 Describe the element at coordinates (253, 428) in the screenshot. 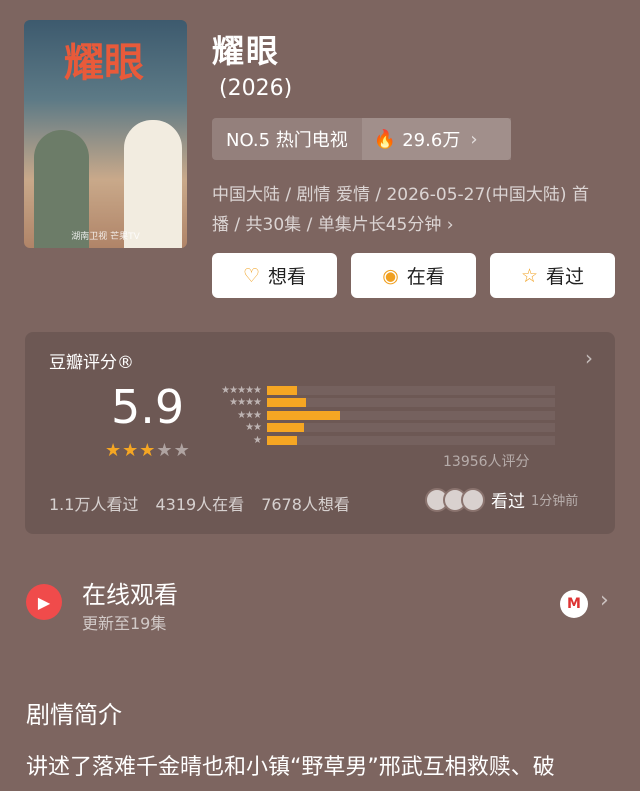

I see `star-level-icon: ★★` at that location.